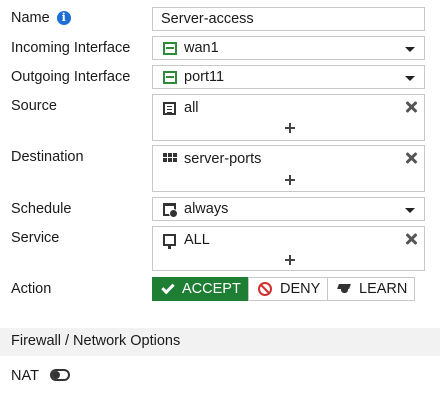 This screenshot has width=440, height=394. I want to click on remove-source-icon, so click(411, 107).